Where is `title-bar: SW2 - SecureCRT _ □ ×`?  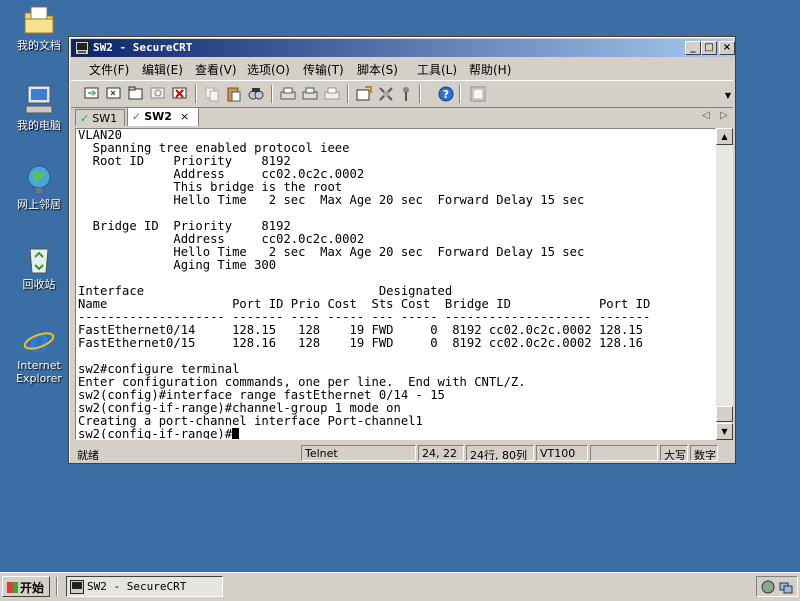 title-bar: SW2 - SecureCRT _ □ × is located at coordinates (403, 48).